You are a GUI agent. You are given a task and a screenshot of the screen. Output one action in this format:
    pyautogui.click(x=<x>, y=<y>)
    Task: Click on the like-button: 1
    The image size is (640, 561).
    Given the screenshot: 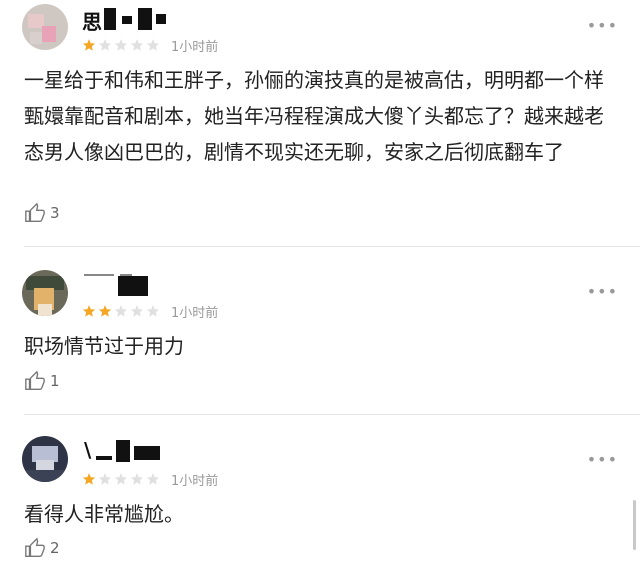 What is the action you would take?
    pyautogui.click(x=42, y=381)
    